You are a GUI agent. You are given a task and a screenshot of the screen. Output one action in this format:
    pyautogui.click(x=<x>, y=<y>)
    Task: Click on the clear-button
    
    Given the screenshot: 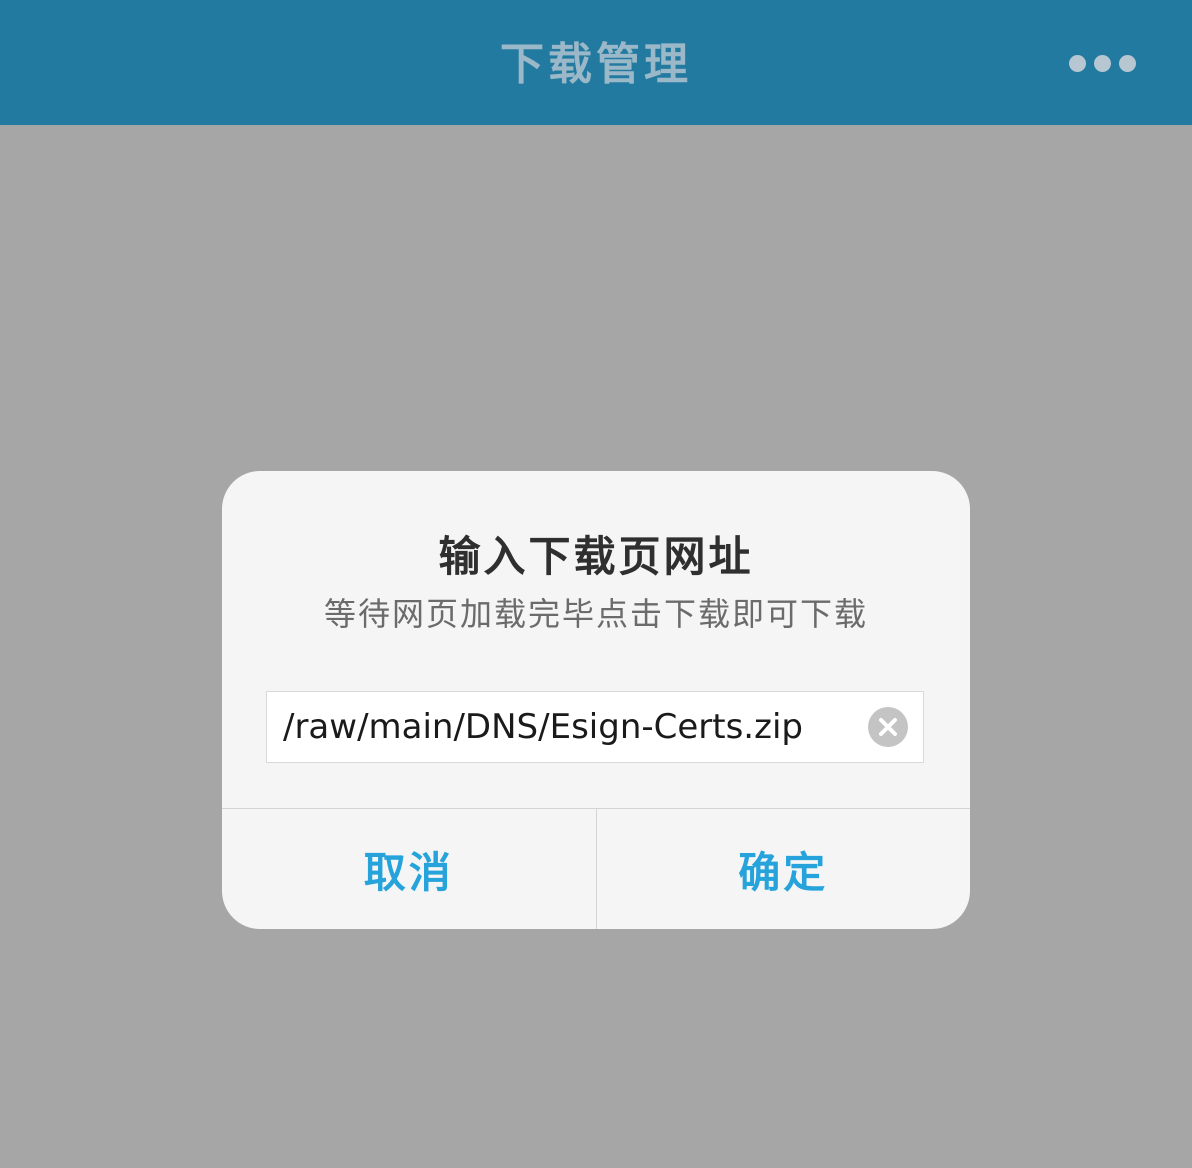 What is the action you would take?
    pyautogui.click(x=888, y=727)
    